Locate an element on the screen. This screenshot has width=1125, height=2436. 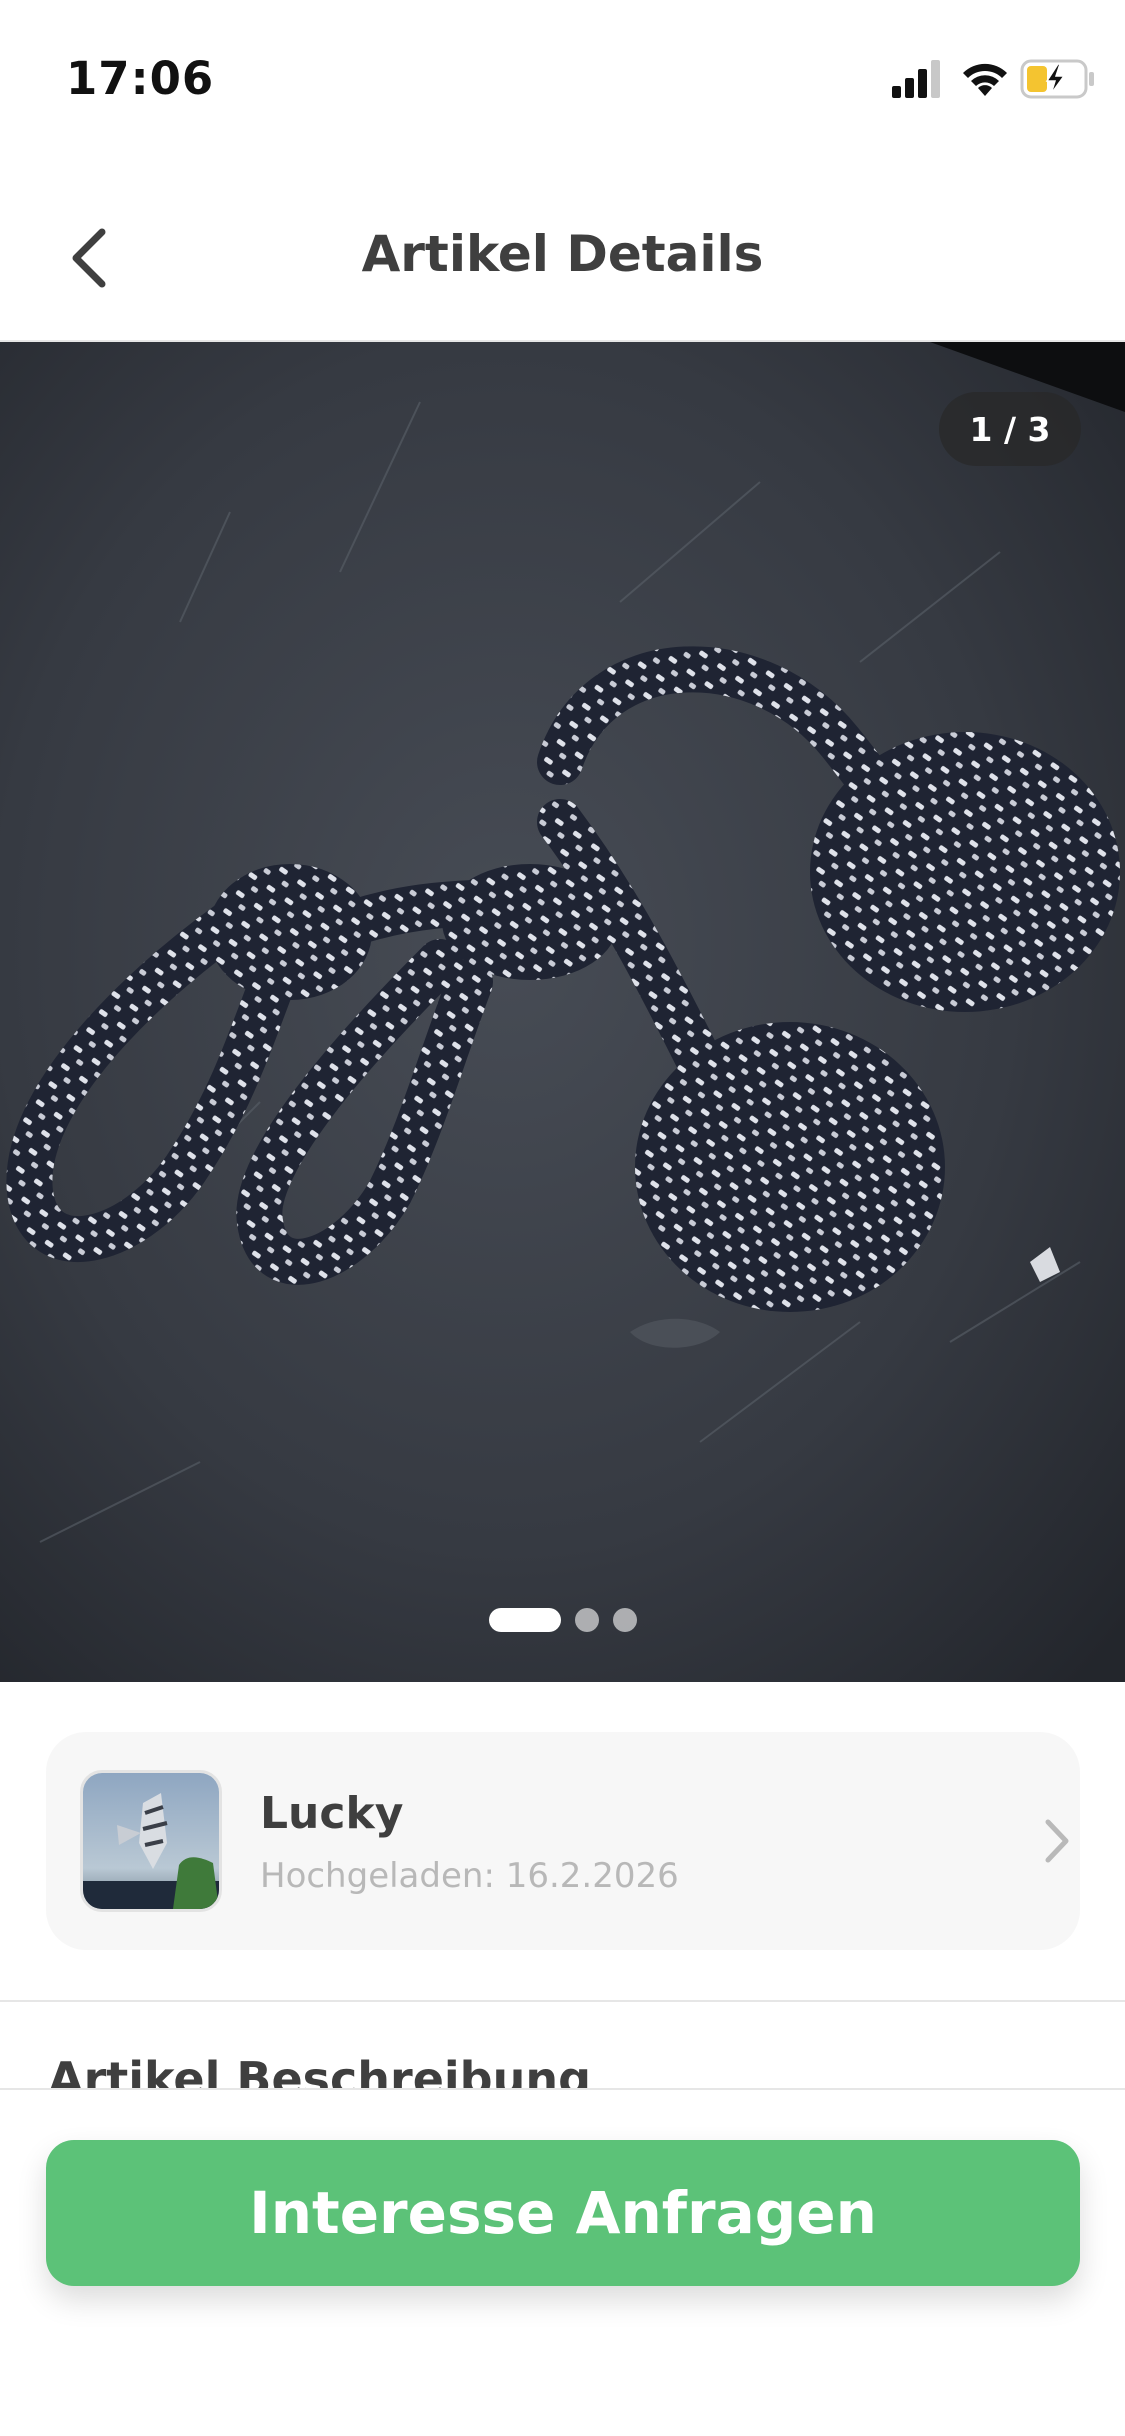
status-bar: 17:06 is located at coordinates (562, 75).